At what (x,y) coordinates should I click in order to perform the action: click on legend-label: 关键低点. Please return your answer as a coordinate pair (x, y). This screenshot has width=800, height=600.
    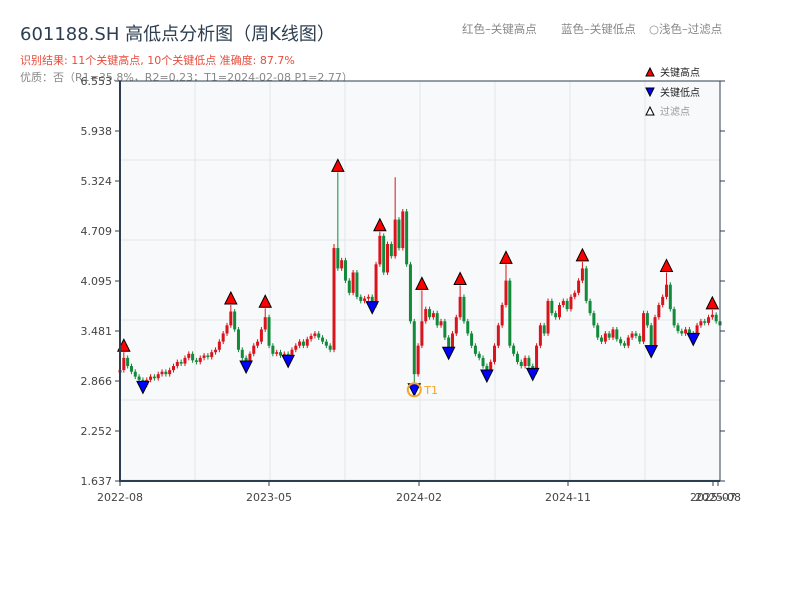
    Looking at the image, I should click on (680, 92).